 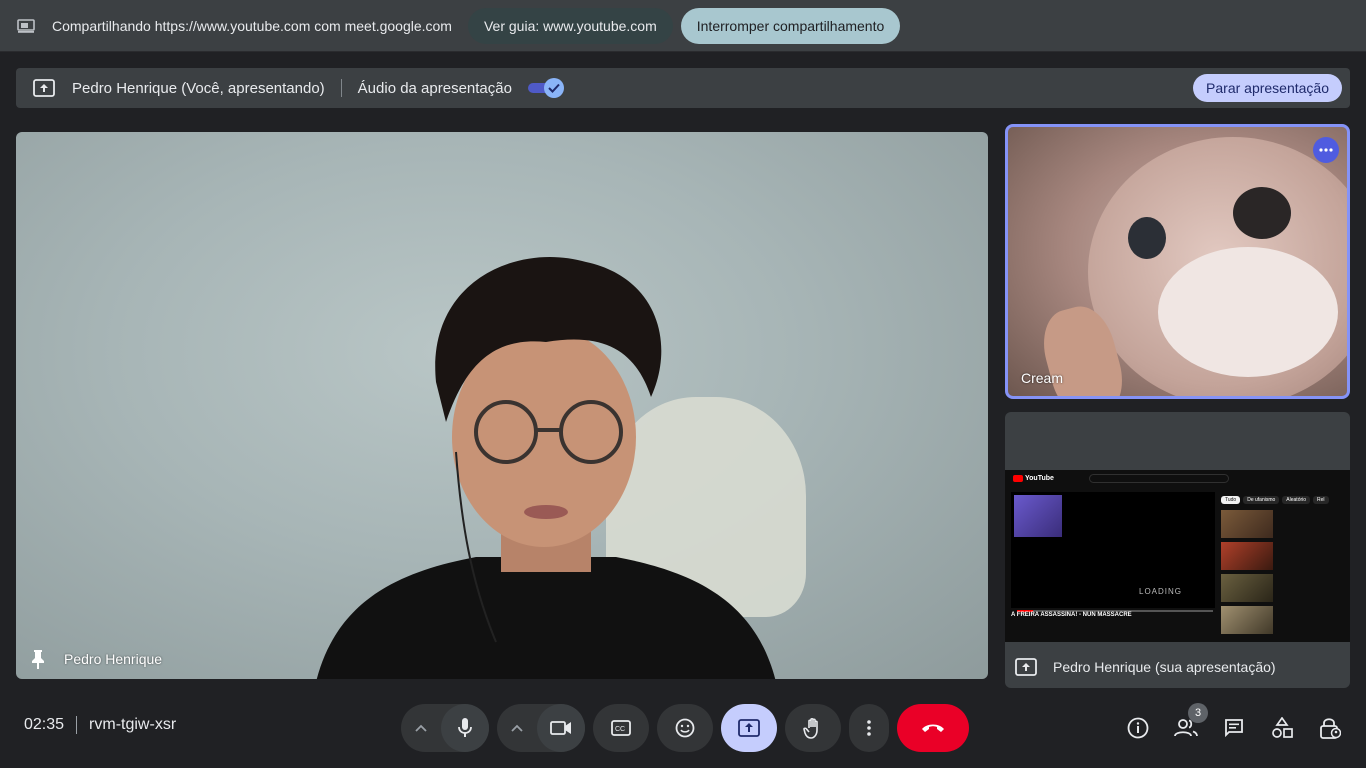 I want to click on microphone-group, so click(x=445, y=728).